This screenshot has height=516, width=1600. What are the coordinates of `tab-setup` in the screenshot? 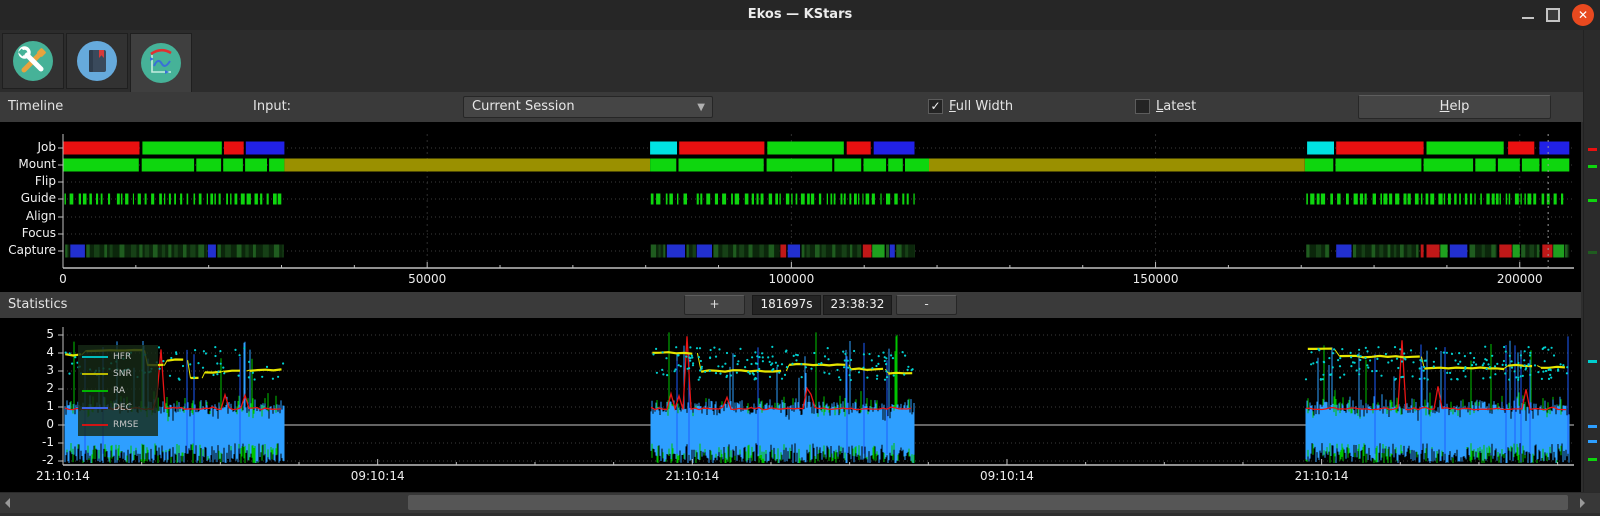 It's located at (33, 61).